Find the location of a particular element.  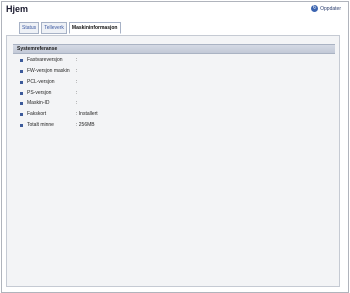

tab-maskininformasjon: Maskininformasjon is located at coordinates (94, 28).